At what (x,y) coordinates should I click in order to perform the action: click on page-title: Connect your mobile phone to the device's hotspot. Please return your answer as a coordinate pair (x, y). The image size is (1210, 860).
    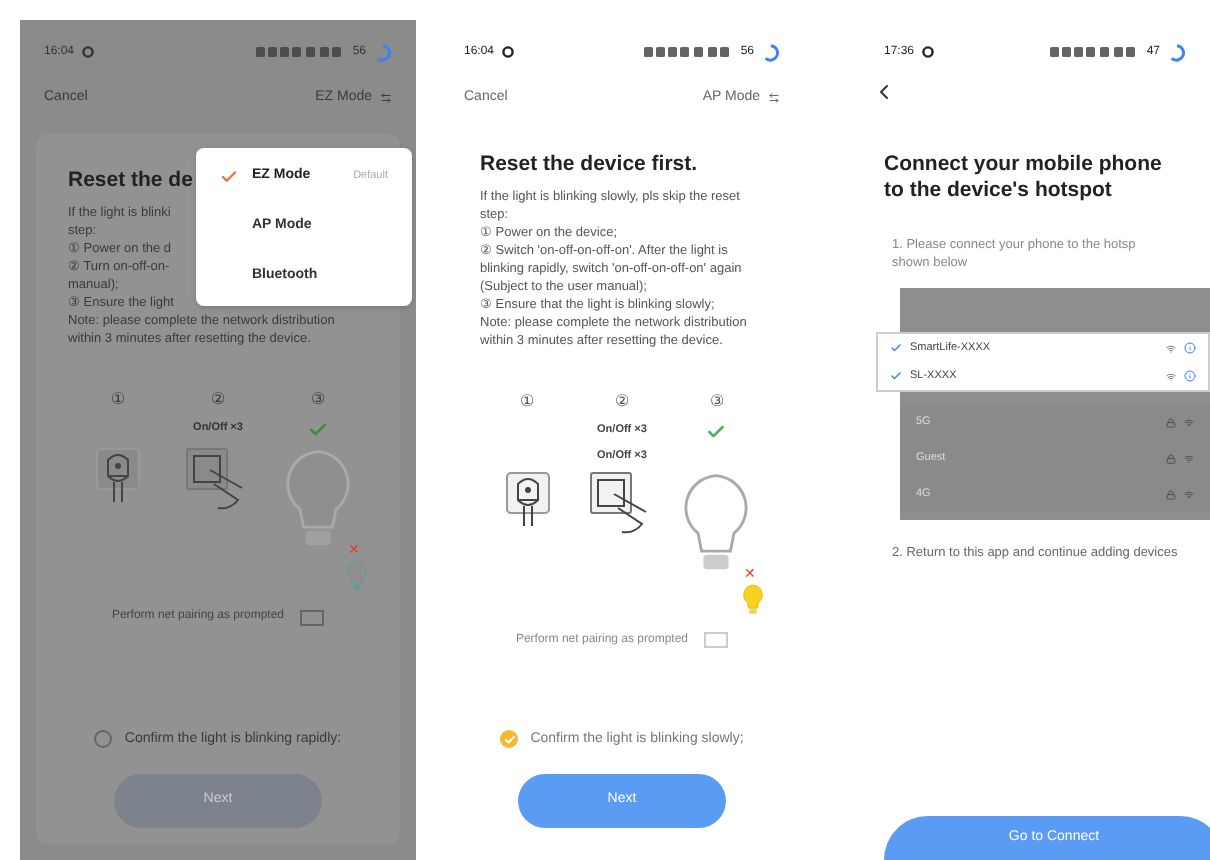
    Looking at the image, I should click on (1024, 178).